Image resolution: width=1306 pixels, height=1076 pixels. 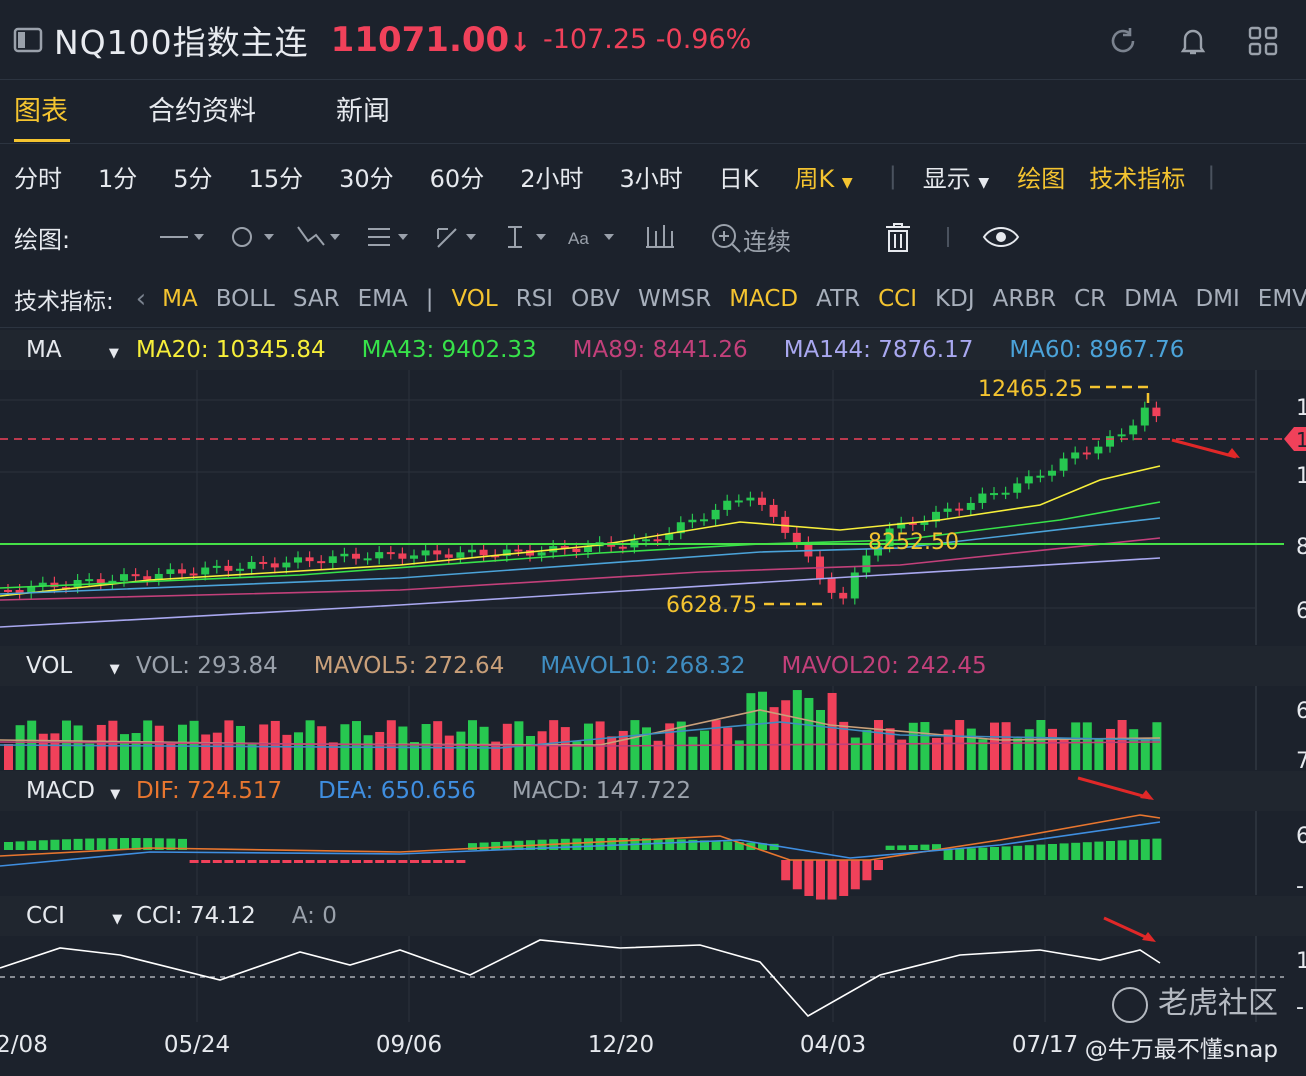 What do you see at coordinates (580, 978) in the screenshot?
I see `cci-line` at bounding box center [580, 978].